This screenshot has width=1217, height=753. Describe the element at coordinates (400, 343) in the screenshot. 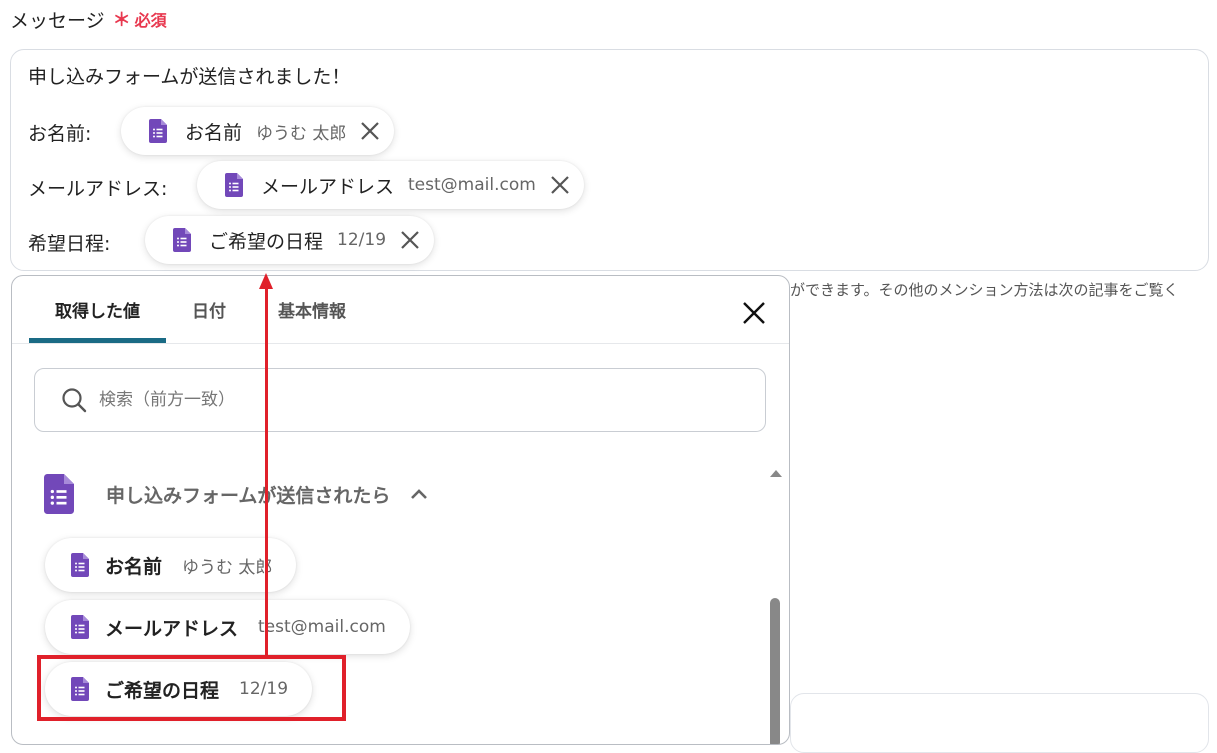

I see `tabs-divider` at that location.